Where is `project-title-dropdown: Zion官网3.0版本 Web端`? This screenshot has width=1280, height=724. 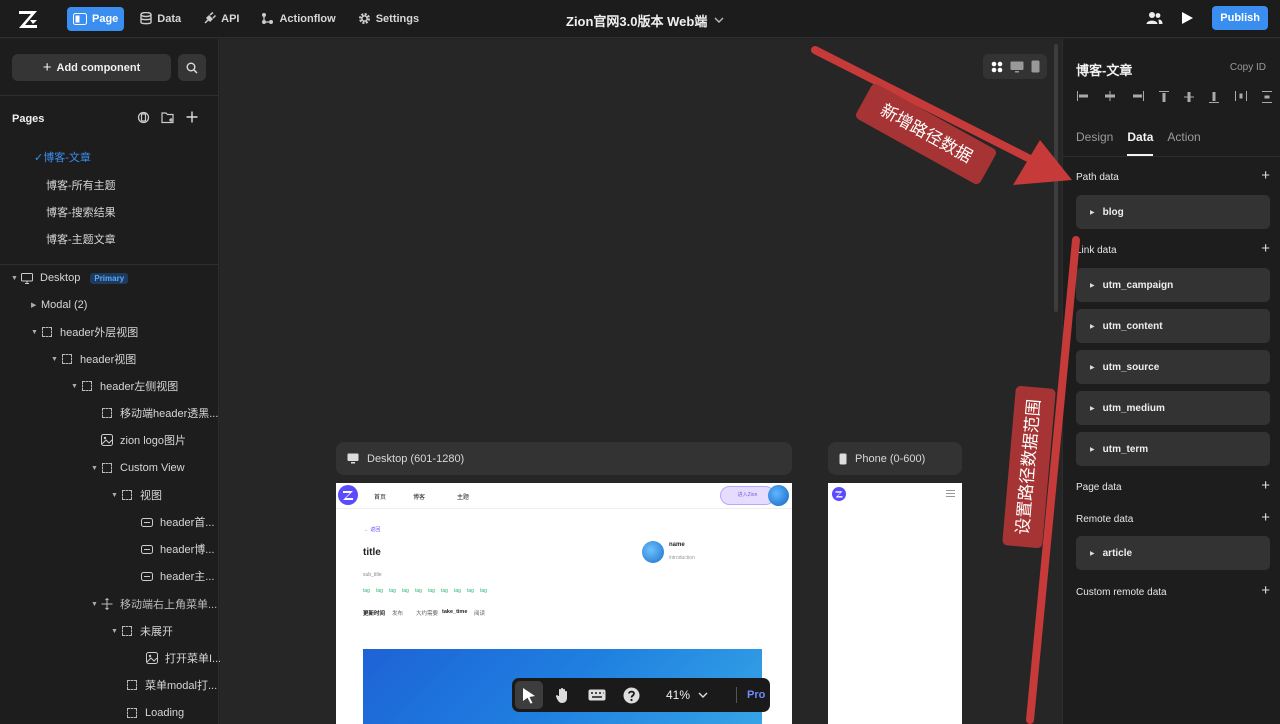 project-title-dropdown: Zion官网3.0版本 Web端 is located at coordinates (645, 20).